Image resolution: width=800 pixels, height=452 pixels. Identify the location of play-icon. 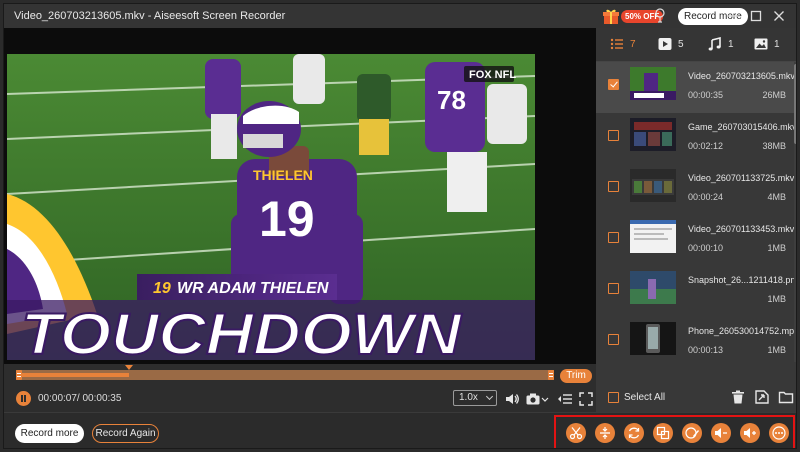
(665, 44).